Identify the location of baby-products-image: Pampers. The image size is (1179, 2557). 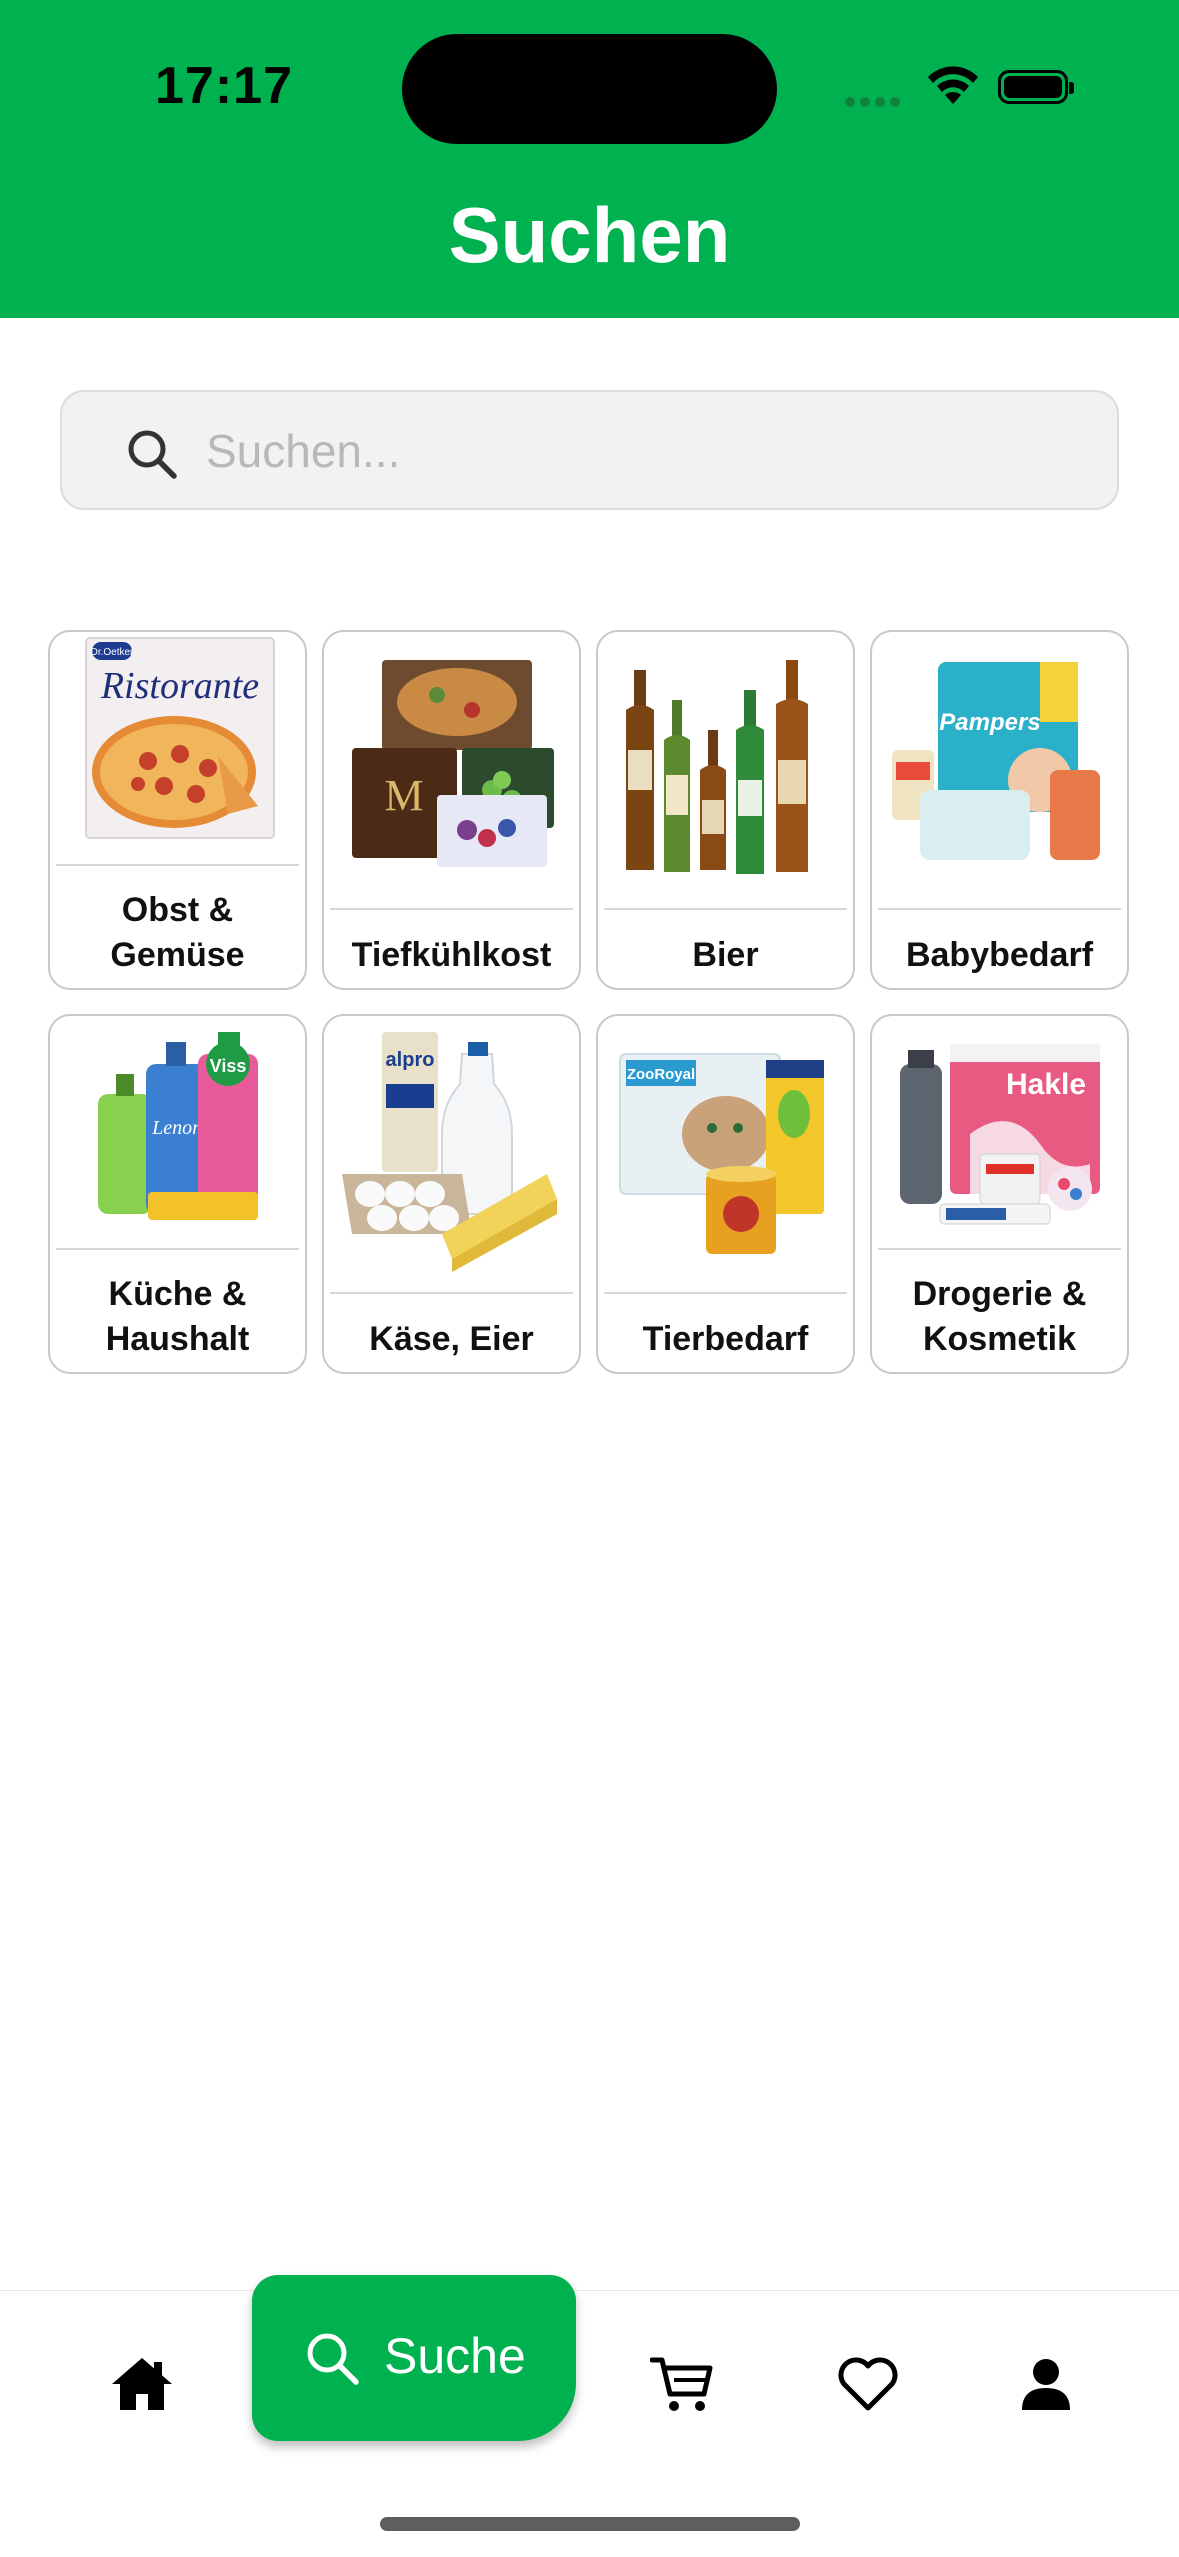
(999, 760).